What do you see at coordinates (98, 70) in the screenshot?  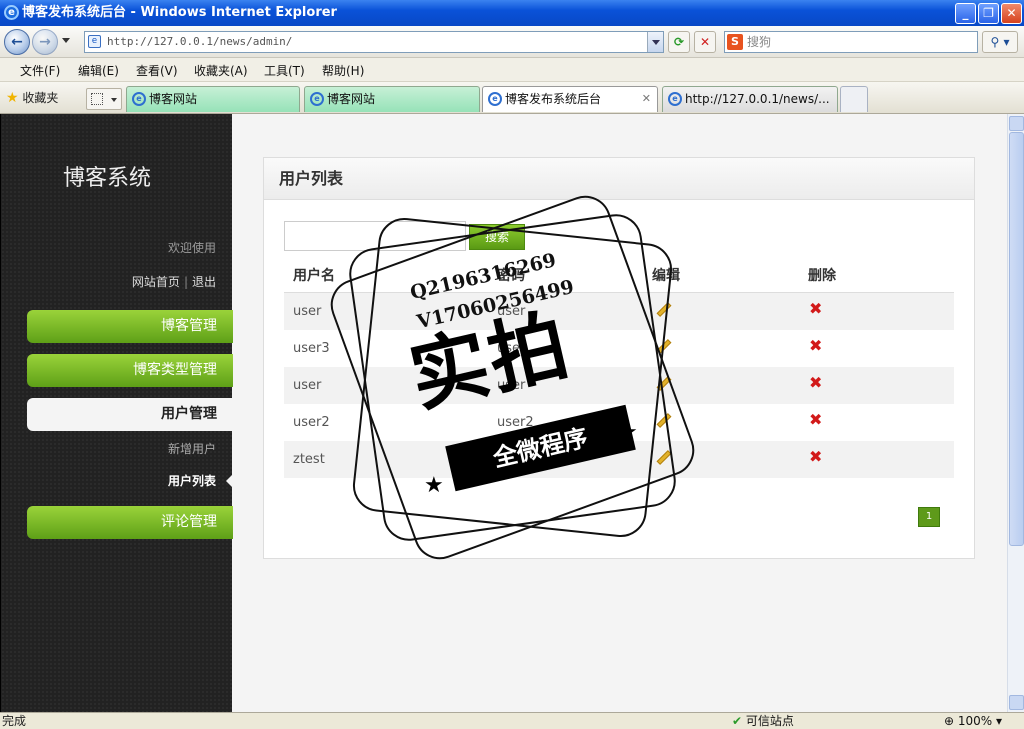 I see `menu-edit: 编辑(E)` at bounding box center [98, 70].